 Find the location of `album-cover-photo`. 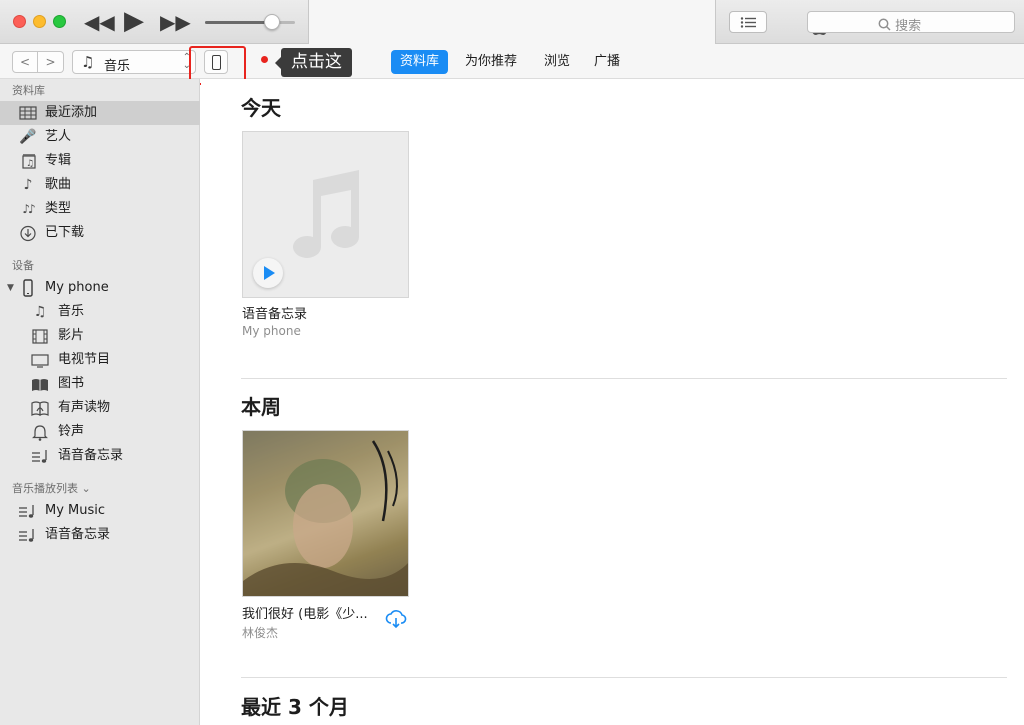

album-cover-photo is located at coordinates (325, 513).